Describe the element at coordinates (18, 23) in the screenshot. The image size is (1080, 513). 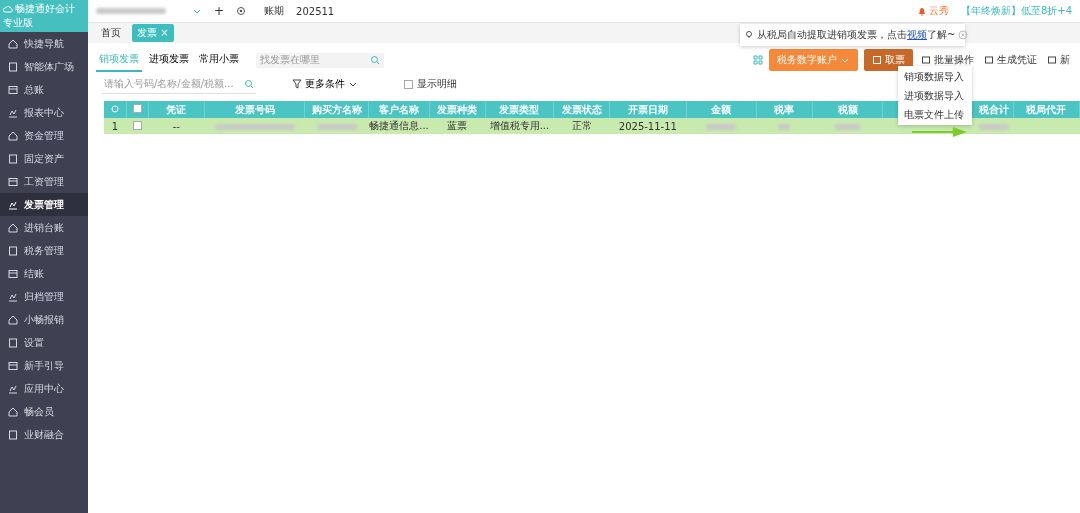
I see `edition-label: 专业版` at that location.